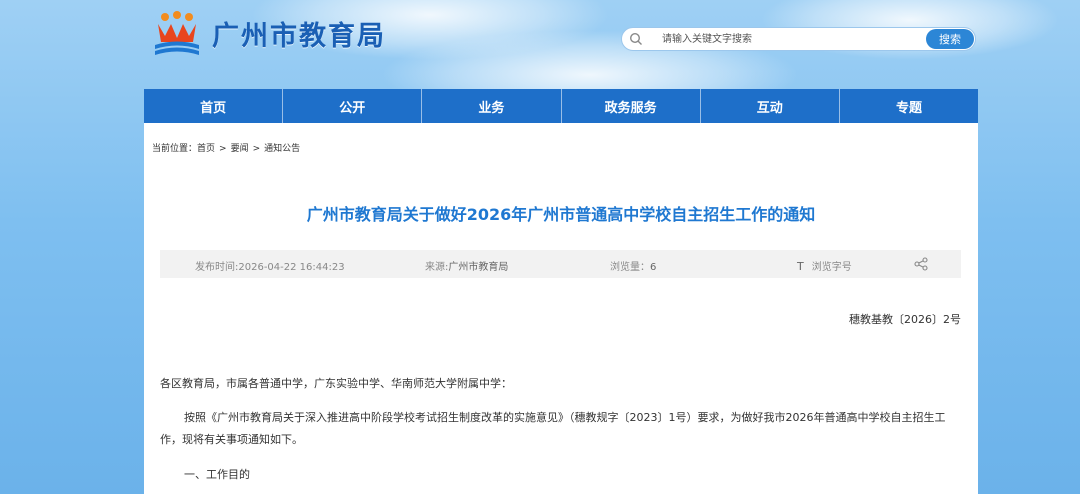  I want to click on nav-item-business: 业务, so click(492, 106).